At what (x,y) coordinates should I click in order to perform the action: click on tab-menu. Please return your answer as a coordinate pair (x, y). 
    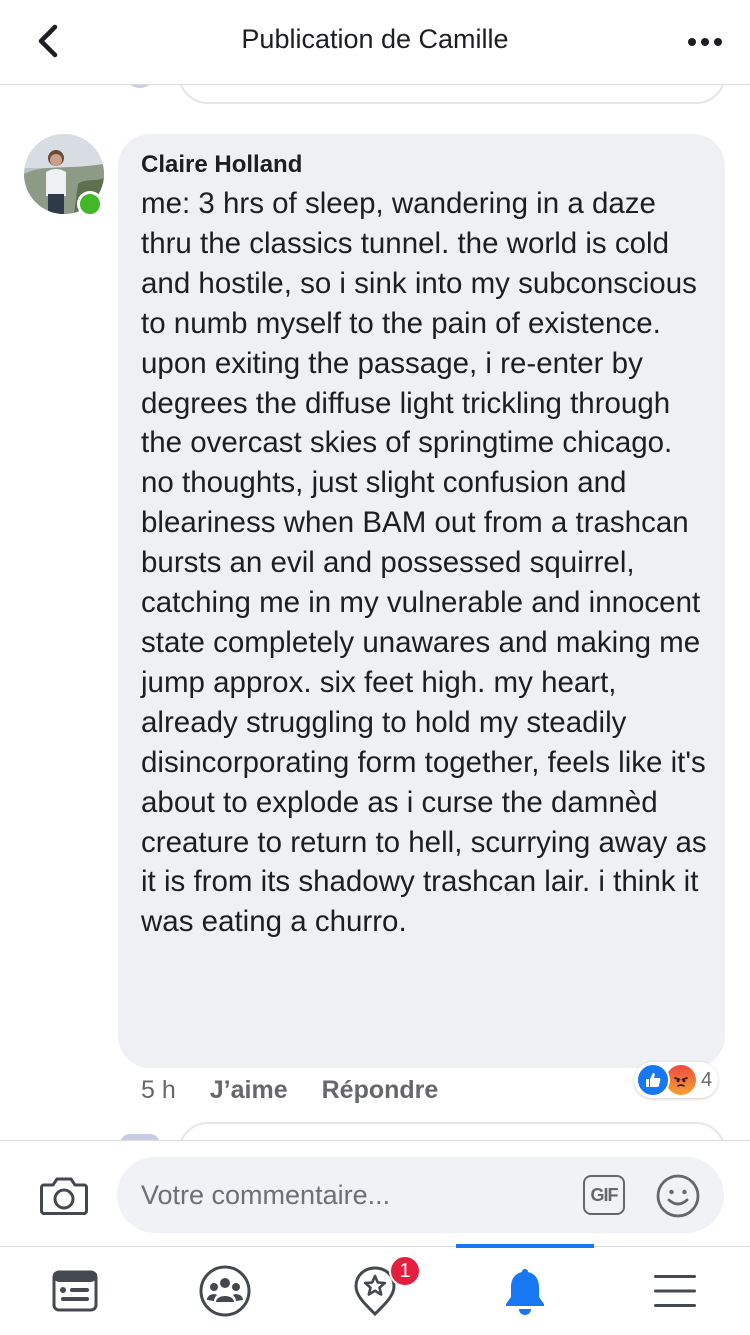
    Looking at the image, I should click on (675, 1291).